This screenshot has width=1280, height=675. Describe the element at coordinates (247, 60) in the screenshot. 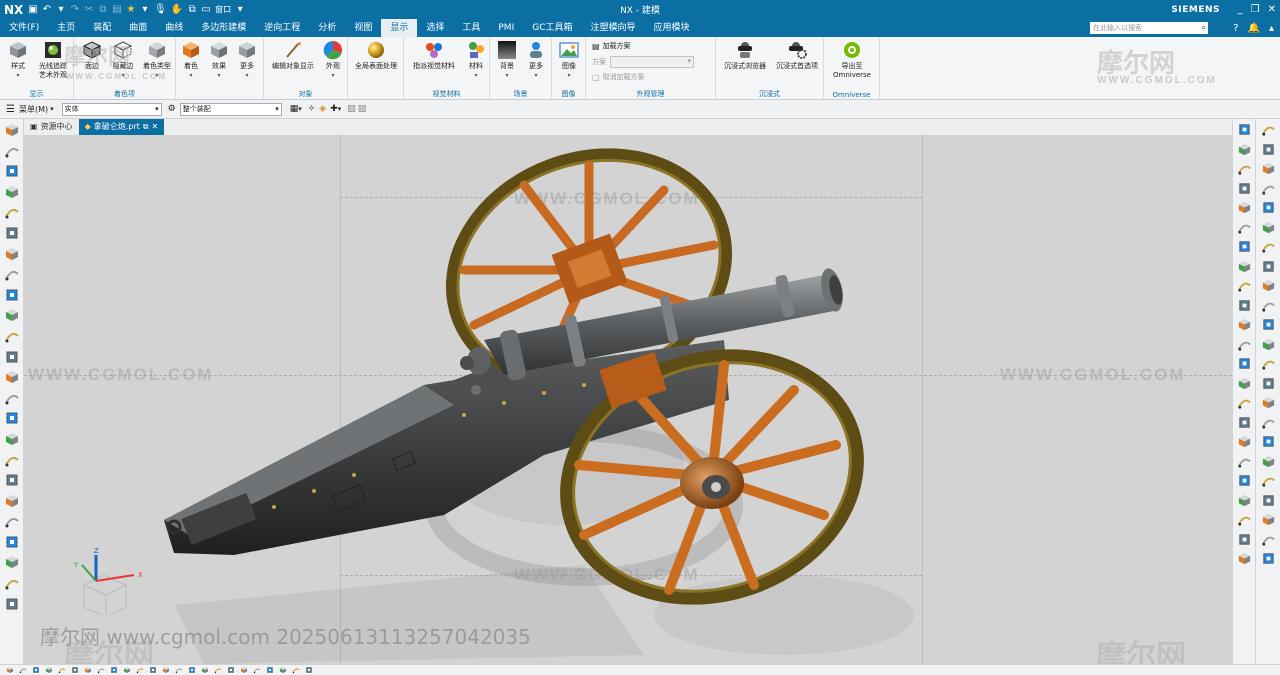

I see `more-shading-button: 更多 ▾` at that location.